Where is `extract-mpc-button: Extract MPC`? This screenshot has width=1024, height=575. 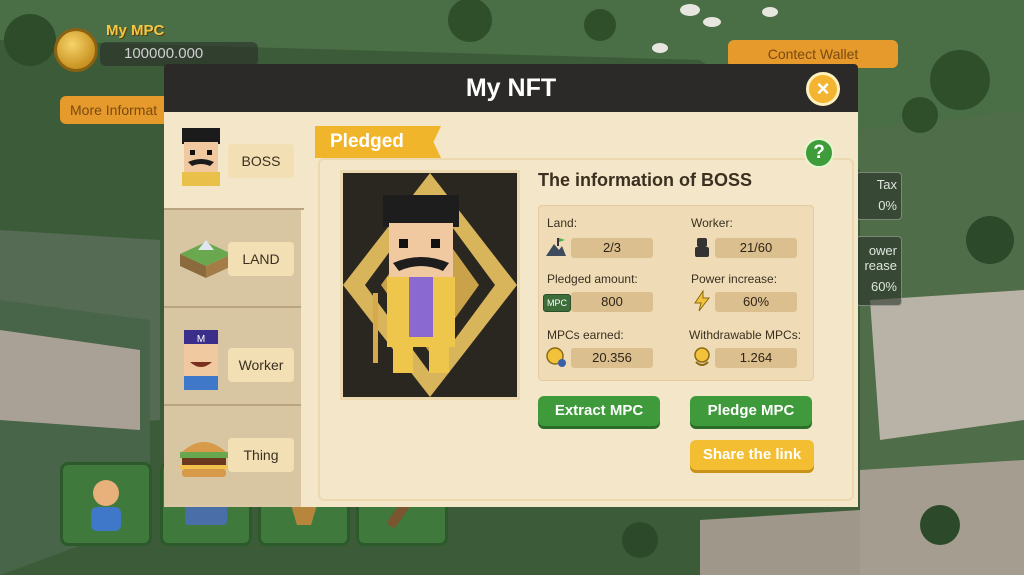
extract-mpc-button: Extract MPC is located at coordinates (599, 411).